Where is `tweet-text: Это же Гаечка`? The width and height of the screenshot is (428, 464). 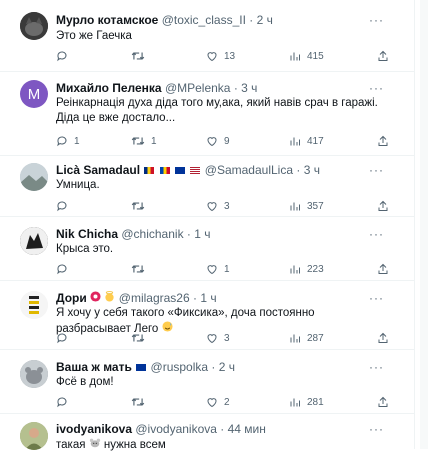 tweet-text: Это же Гаечка is located at coordinates (217, 36).